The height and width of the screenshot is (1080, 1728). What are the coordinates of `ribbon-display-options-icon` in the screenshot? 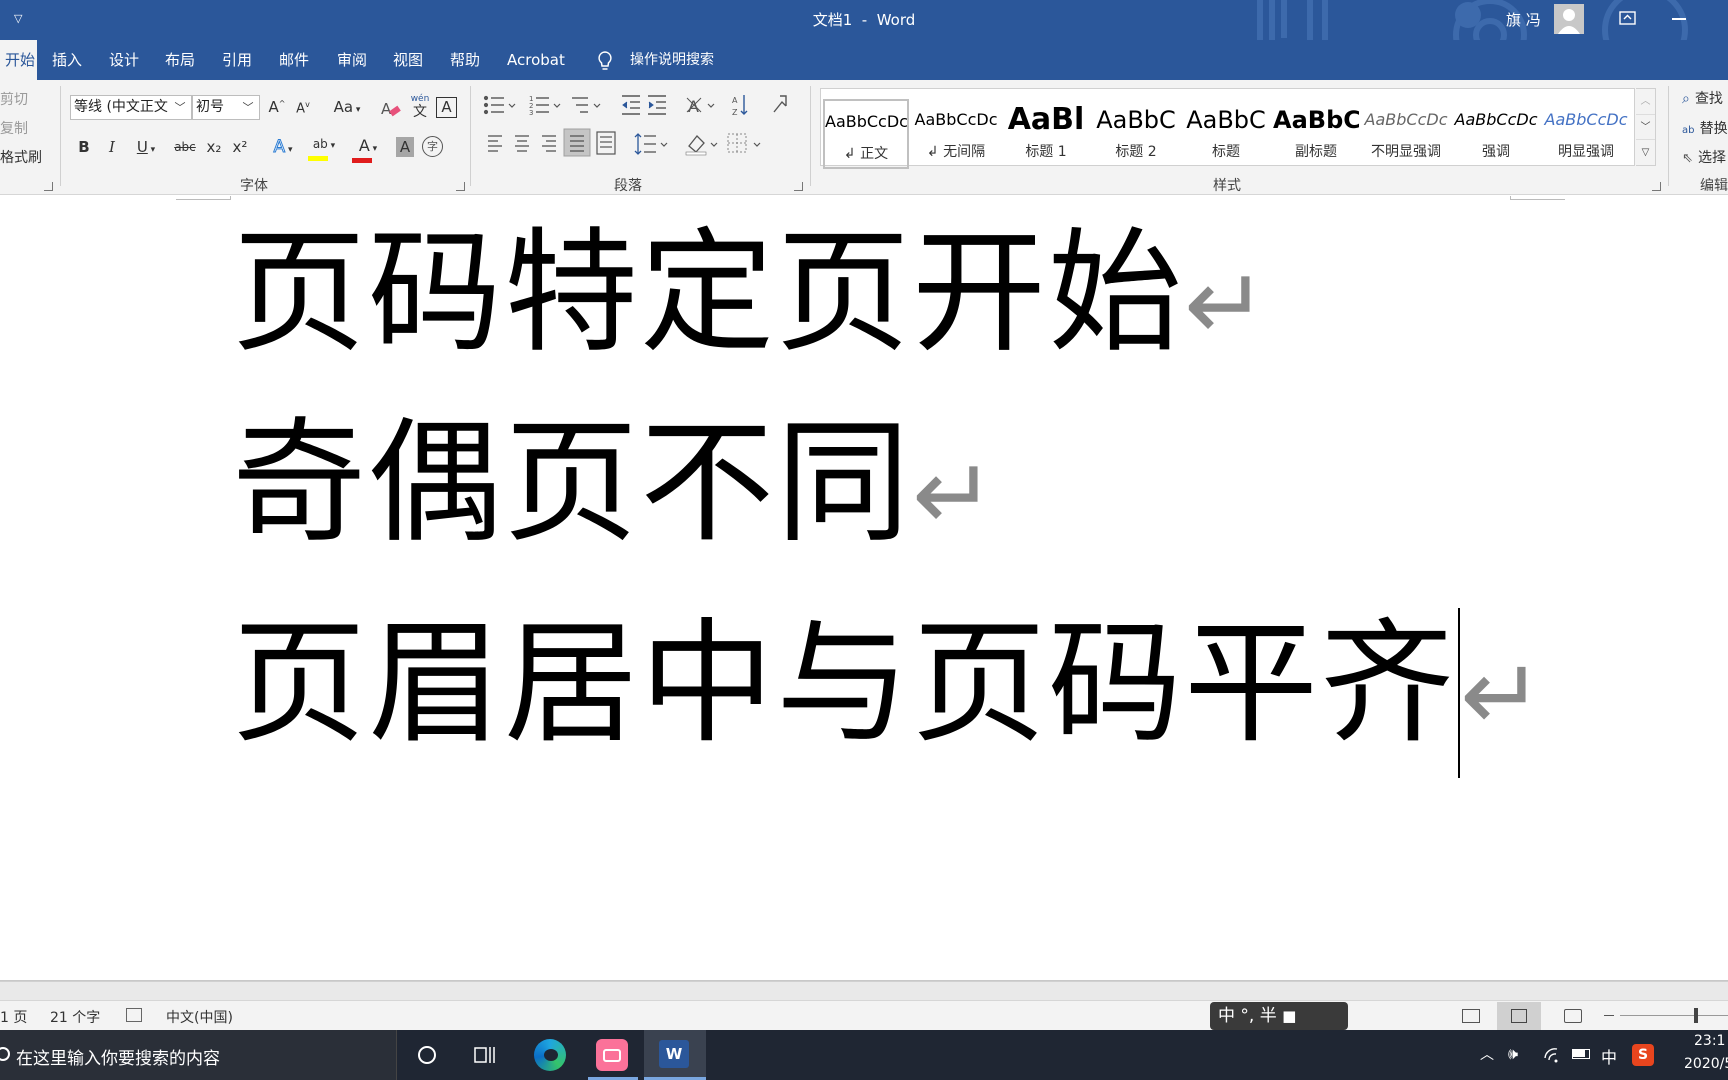 It's located at (1628, 18).